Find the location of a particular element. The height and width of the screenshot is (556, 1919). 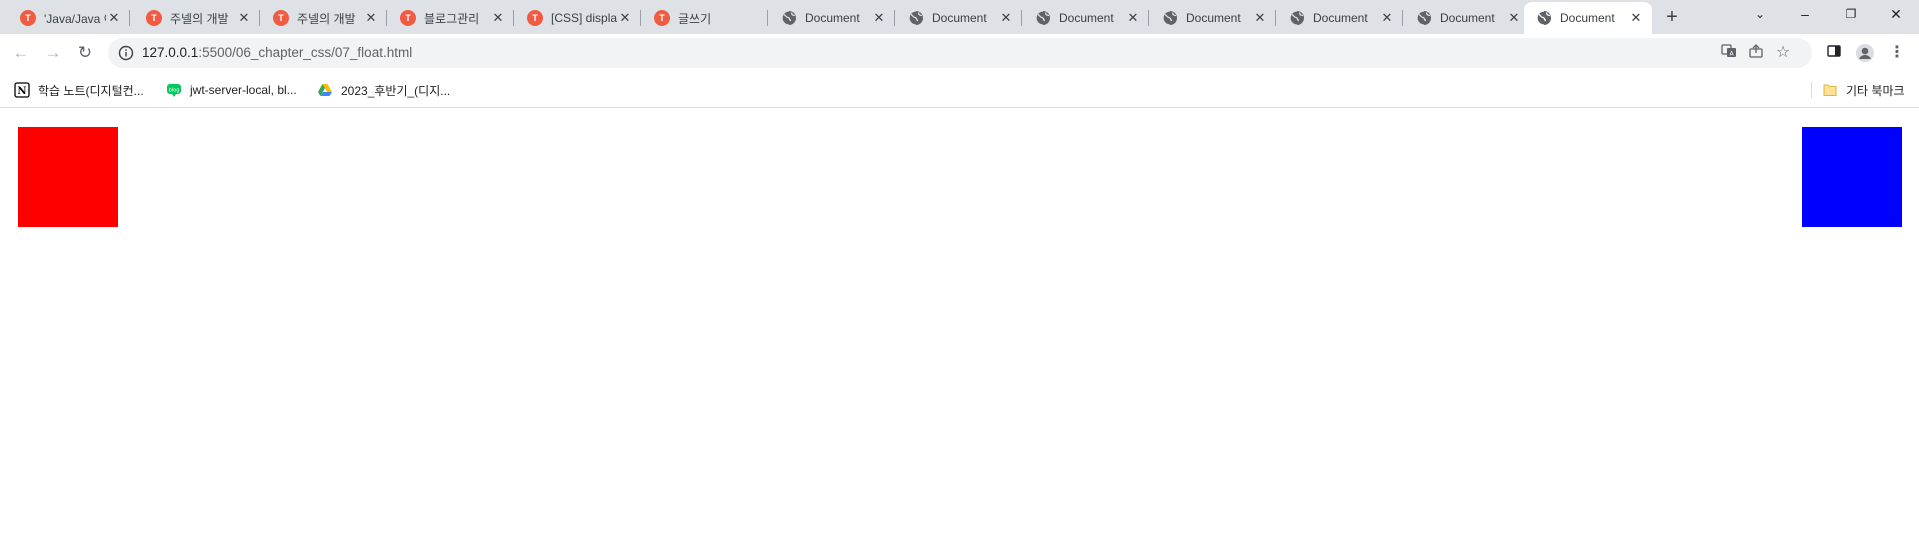

blog-icon: blog is located at coordinates (174, 90).